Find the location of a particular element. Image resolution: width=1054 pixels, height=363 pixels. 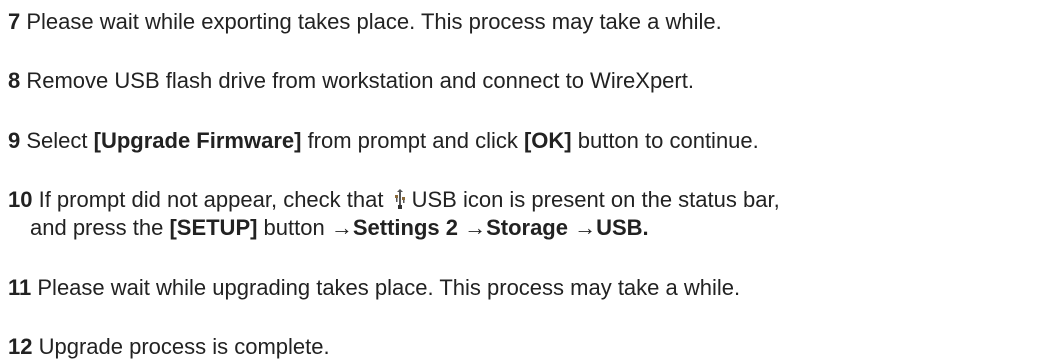

step-text: button to continue. is located at coordinates (665, 140).